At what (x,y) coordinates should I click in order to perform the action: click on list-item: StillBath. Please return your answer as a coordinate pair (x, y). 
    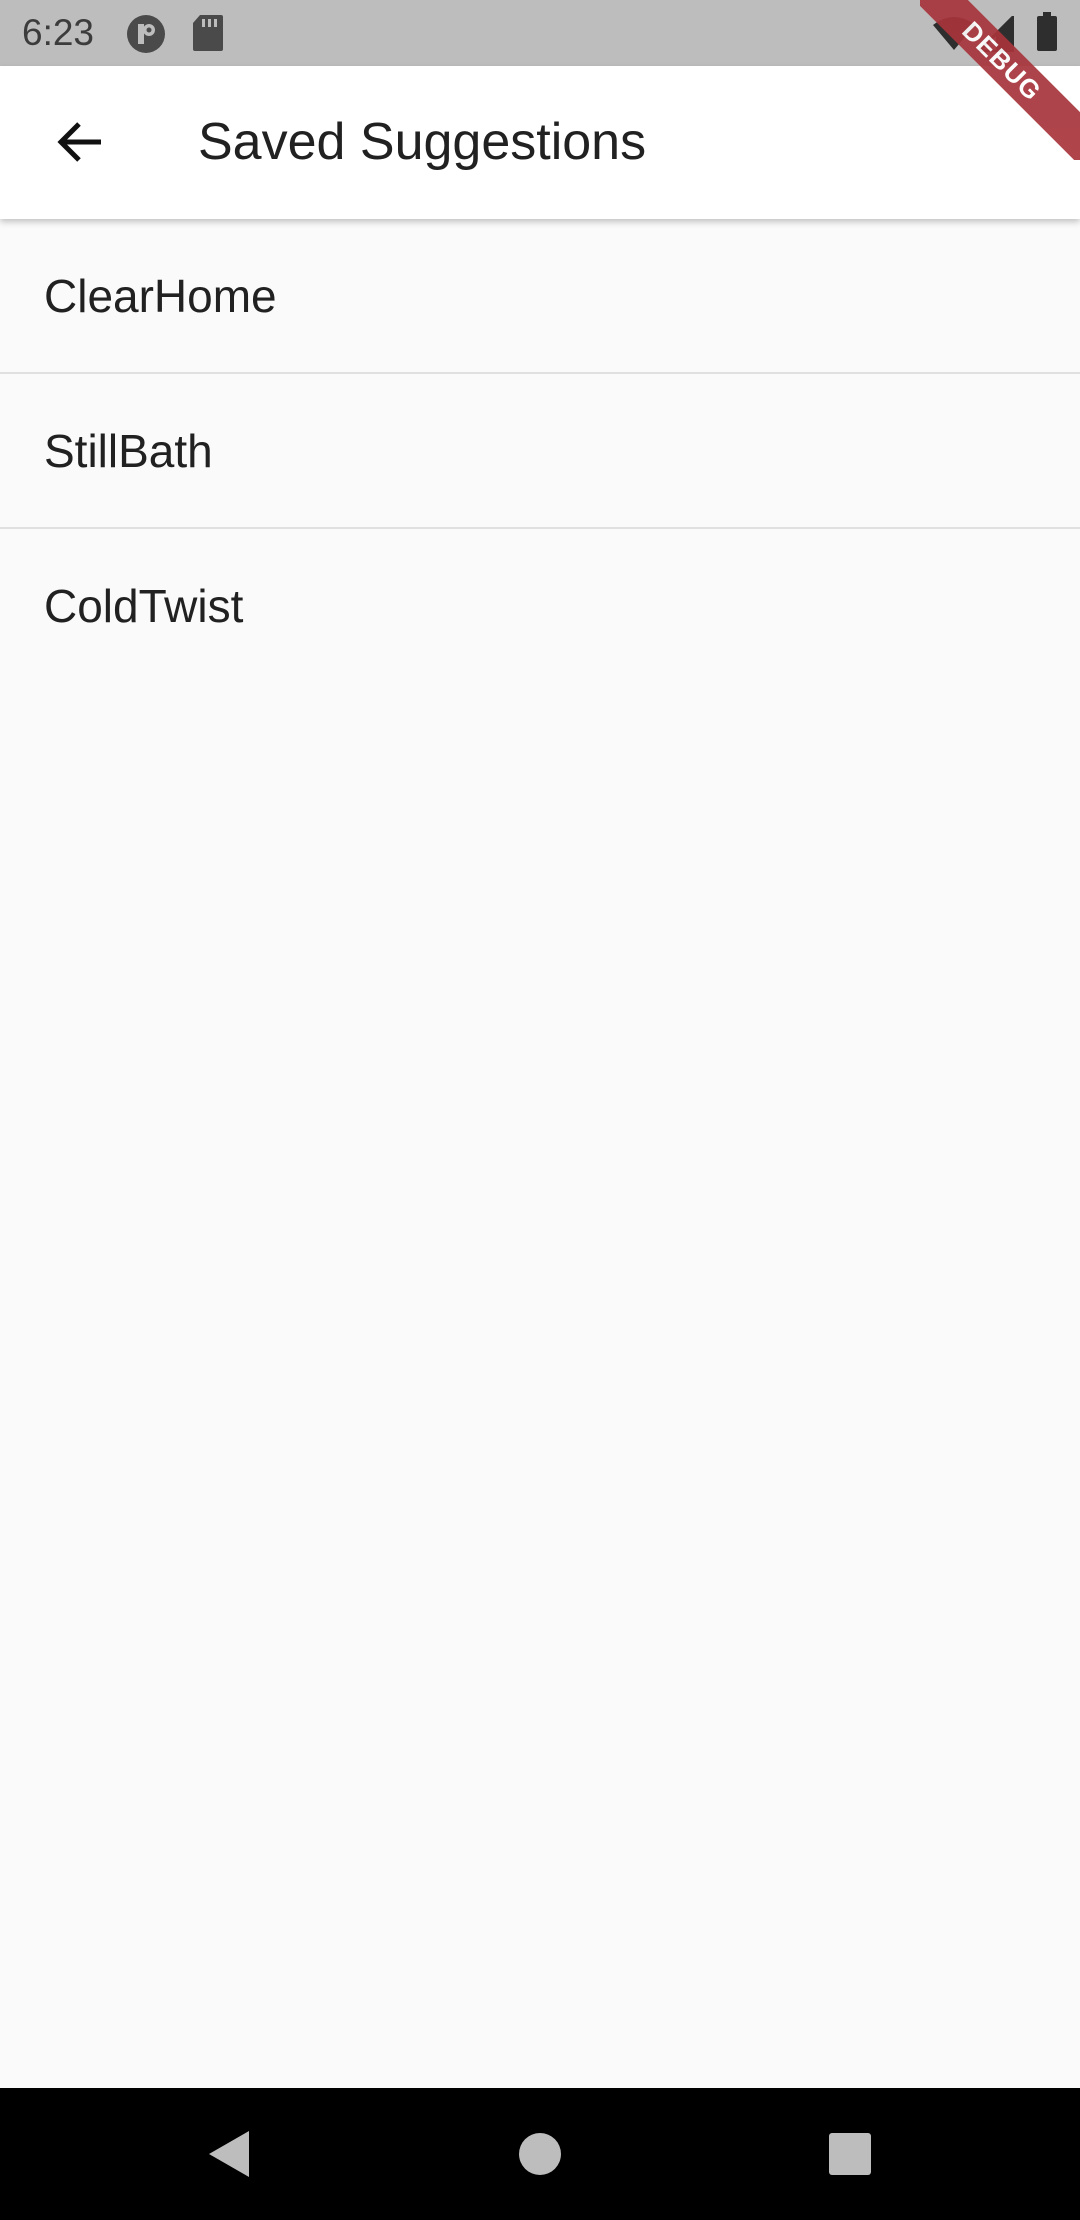
    Looking at the image, I should click on (540, 450).